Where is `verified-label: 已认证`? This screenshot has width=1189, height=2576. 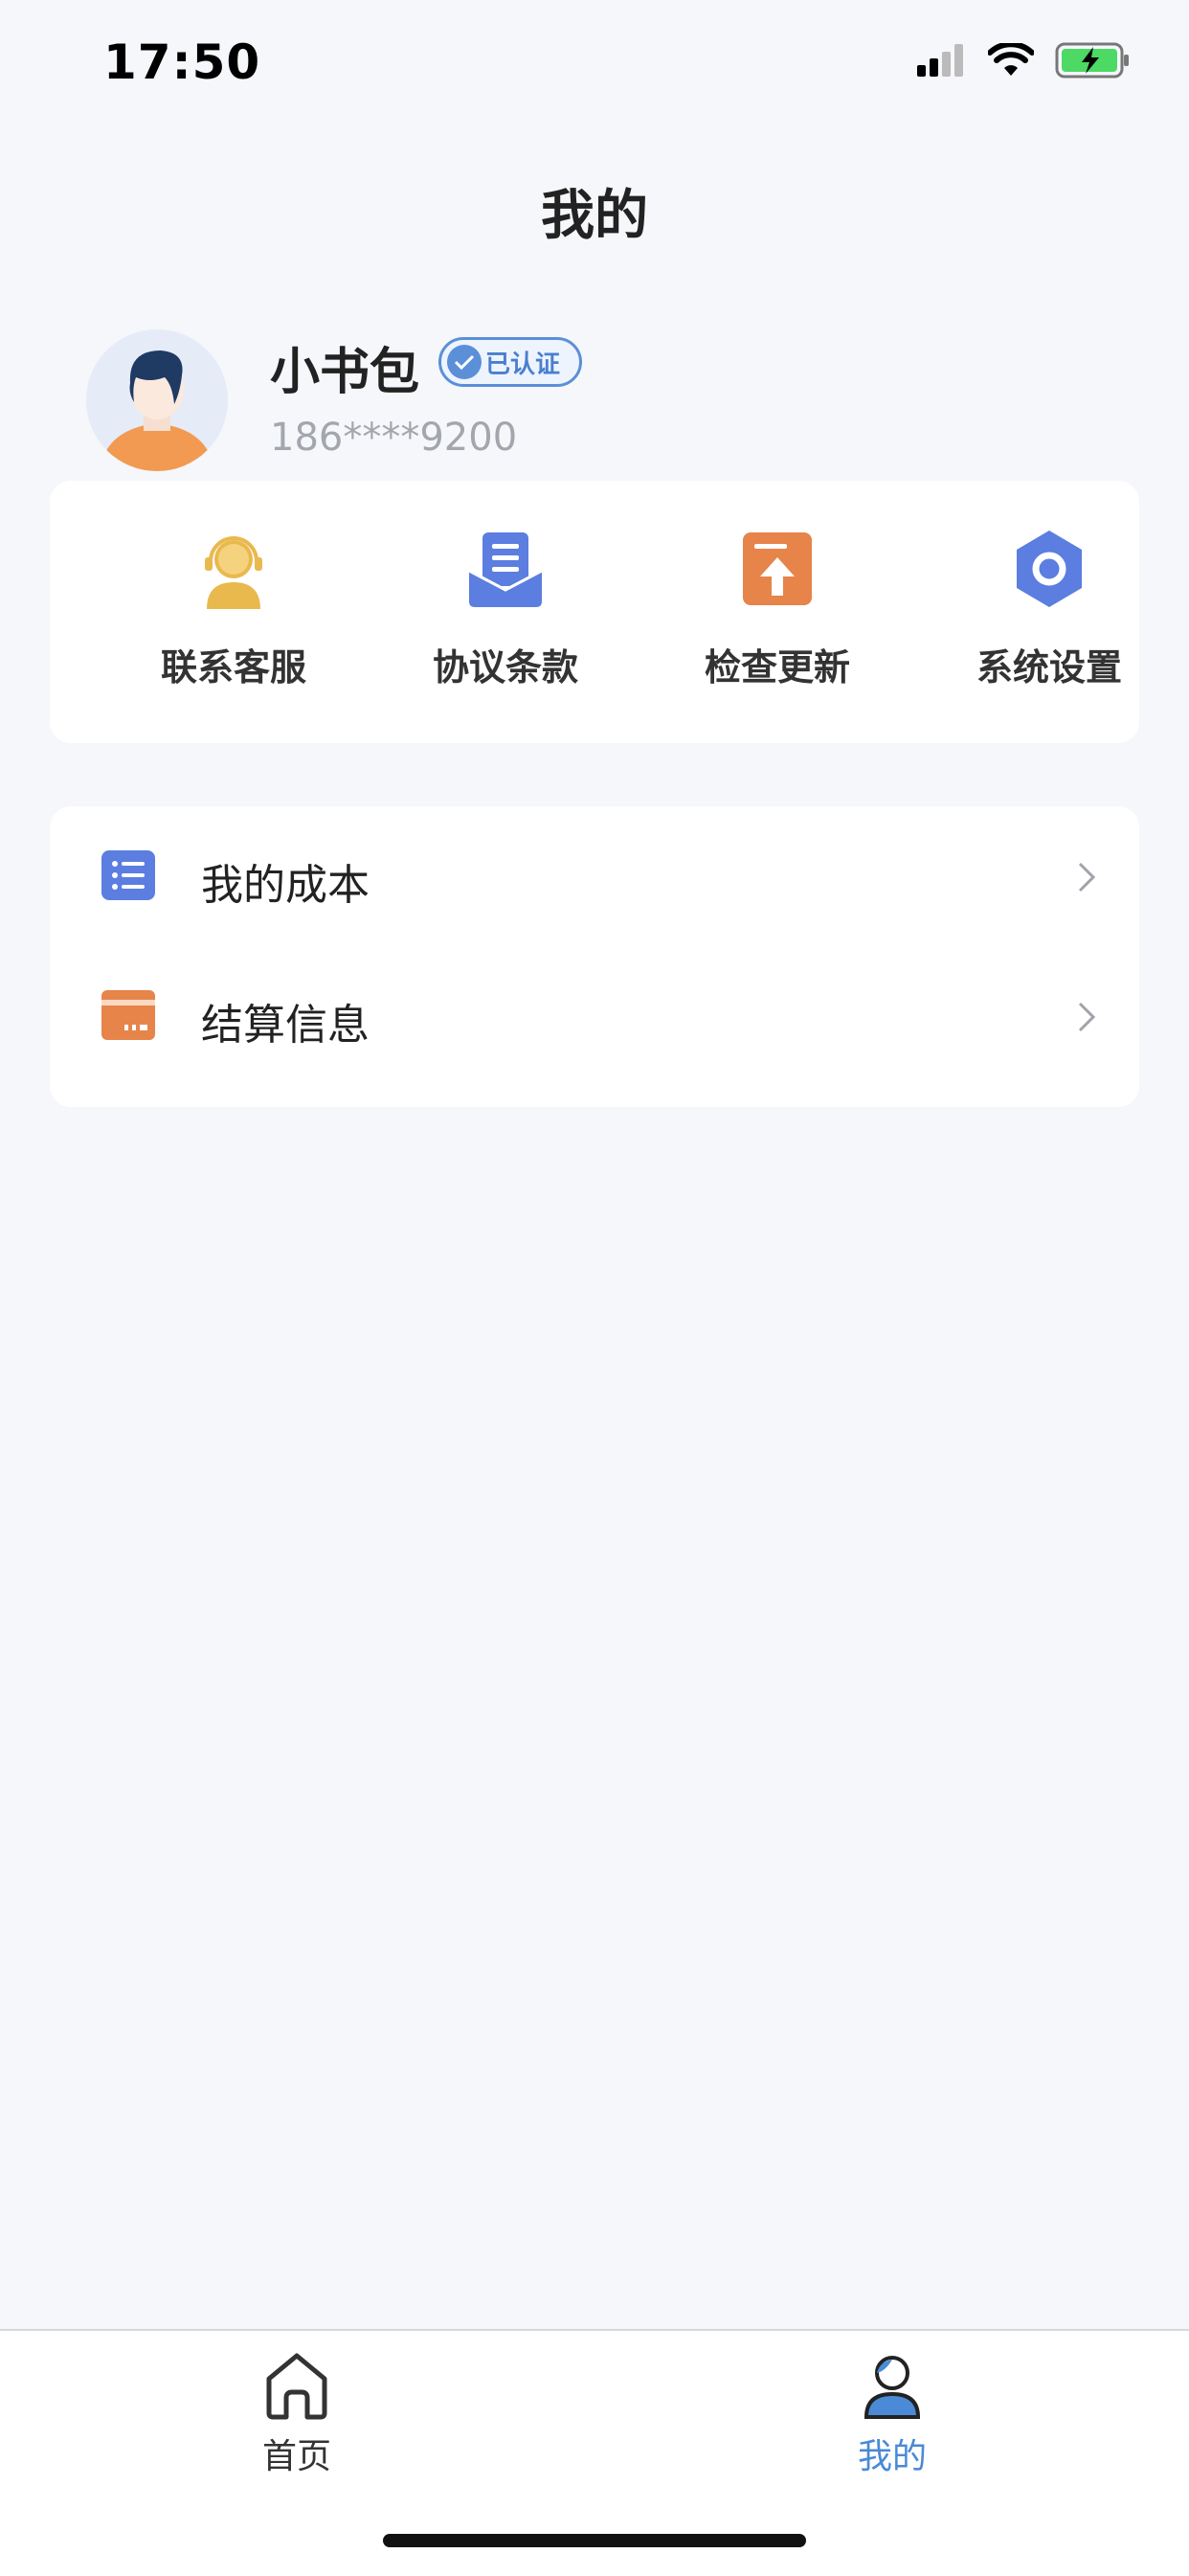
verified-label: 已认证 is located at coordinates (523, 364).